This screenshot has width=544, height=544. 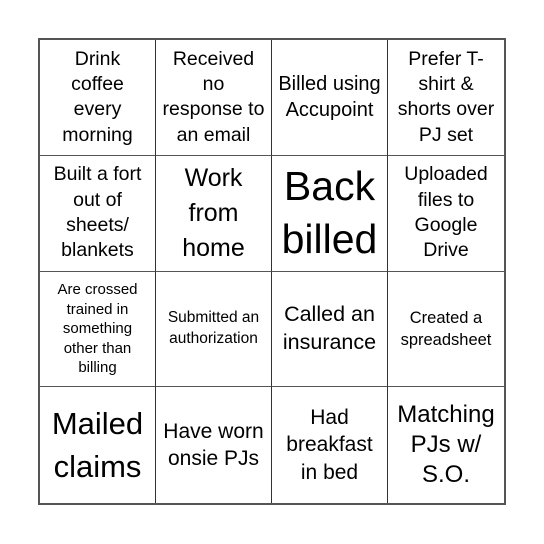 I want to click on bingo-cell: Prefer T-shirt & shorts over PJ set, so click(x=446, y=98).